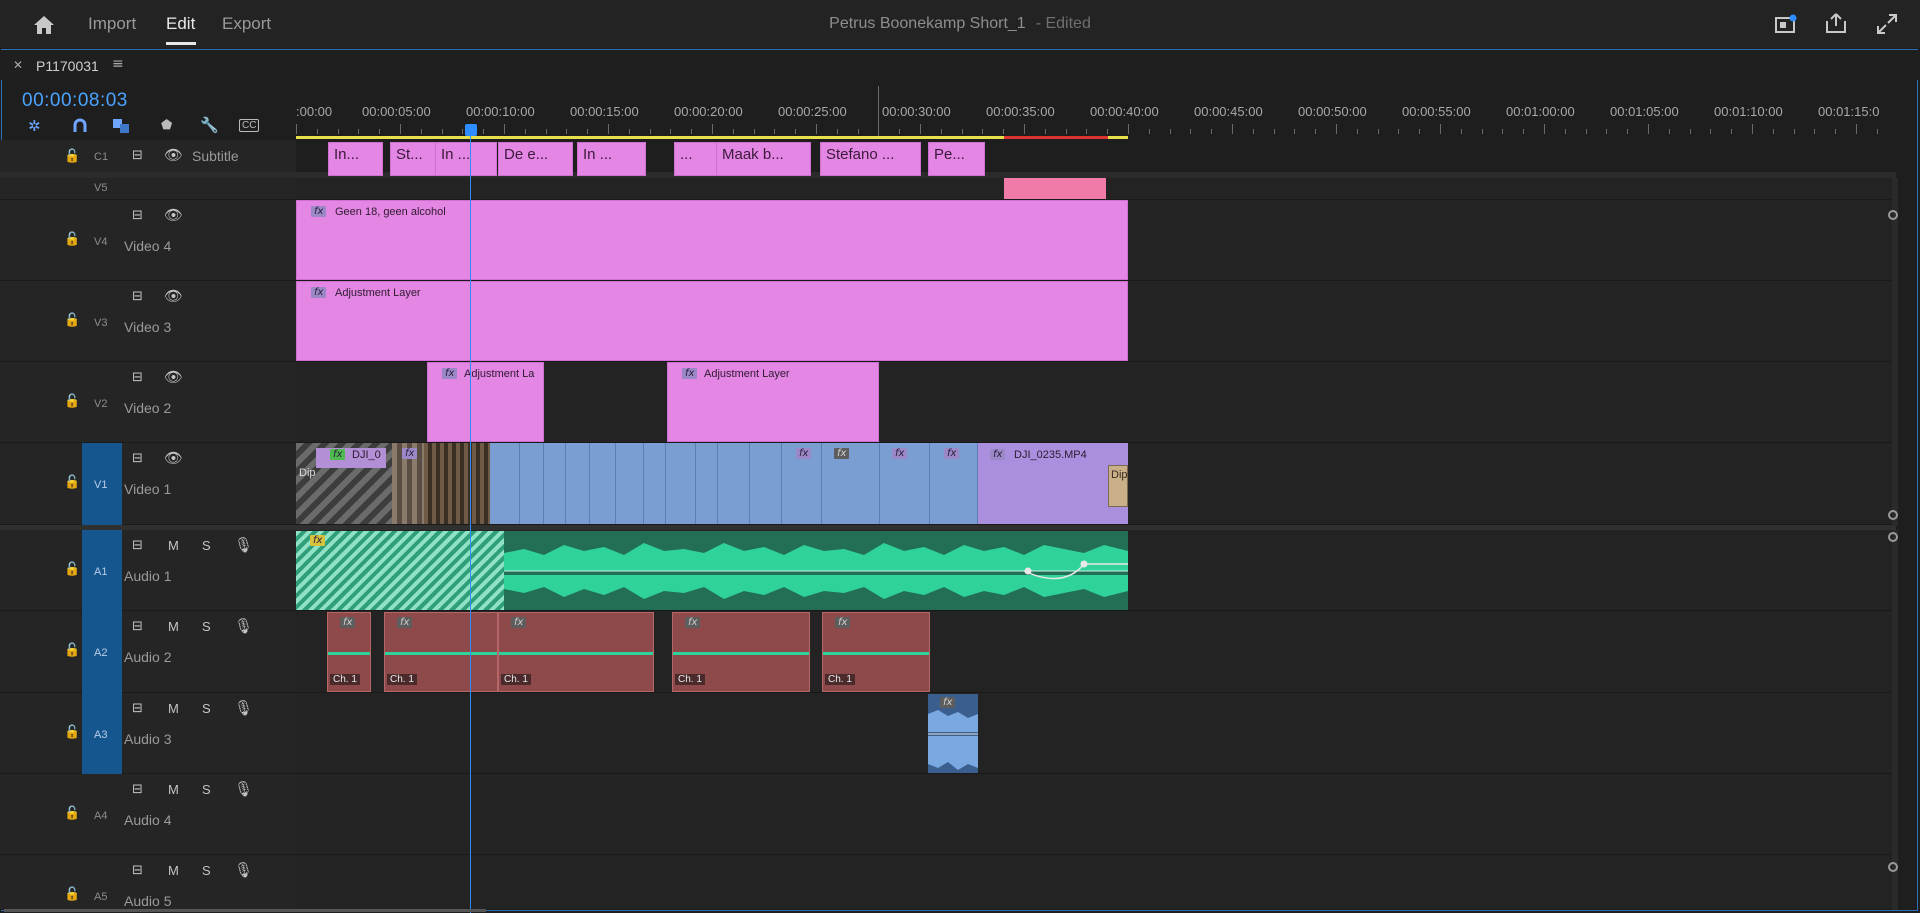 This screenshot has height=913, width=1920. I want to click on linked-selection-icon, so click(121, 126).